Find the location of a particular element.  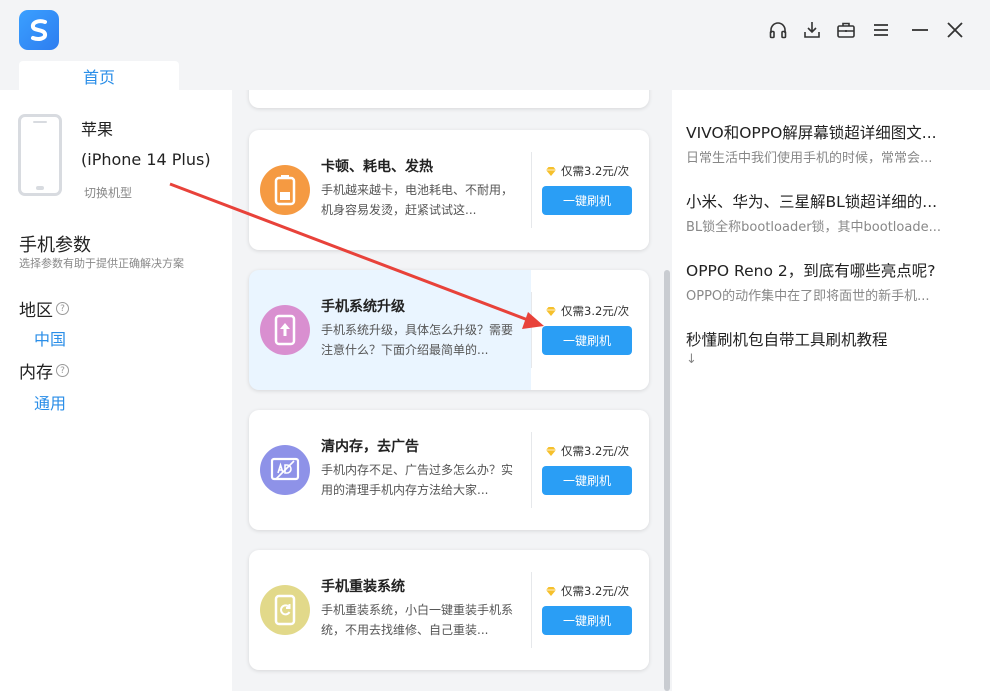

article-summary: ↓ is located at coordinates (691, 359).